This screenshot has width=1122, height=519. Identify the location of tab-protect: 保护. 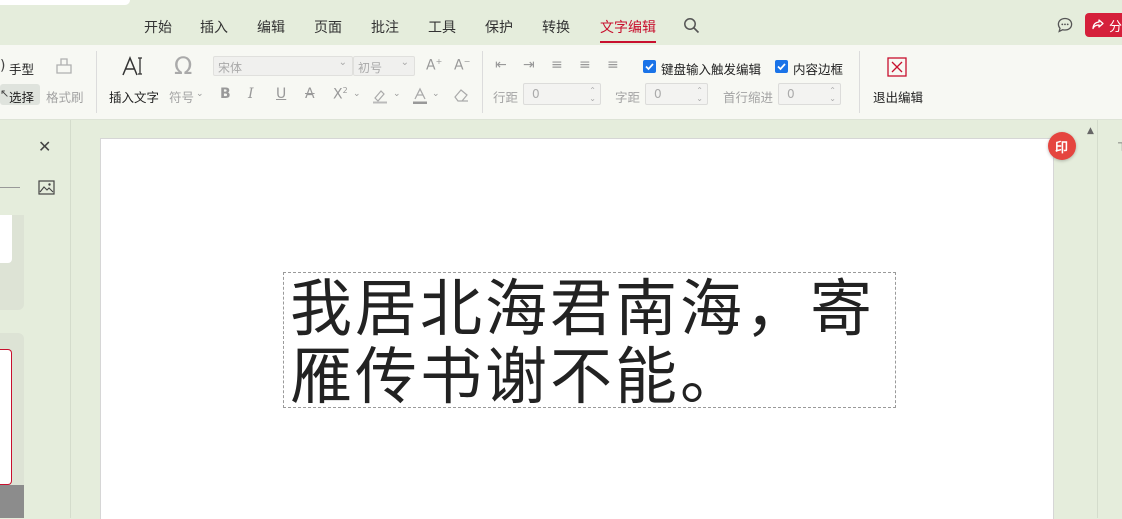
(499, 27).